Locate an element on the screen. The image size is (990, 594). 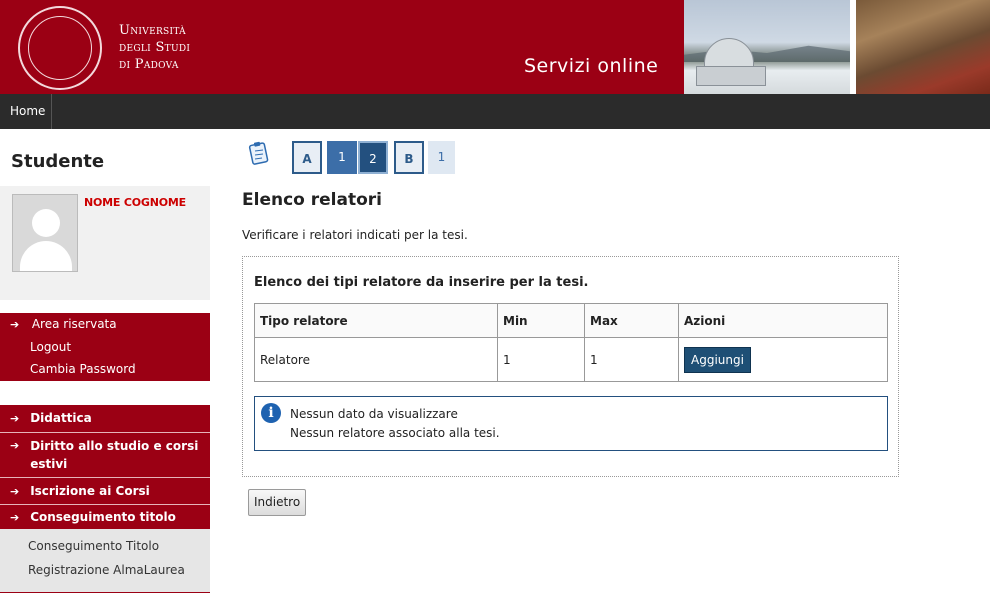
table-row: Relatore 1 1 Aggiungi is located at coordinates (571, 359).